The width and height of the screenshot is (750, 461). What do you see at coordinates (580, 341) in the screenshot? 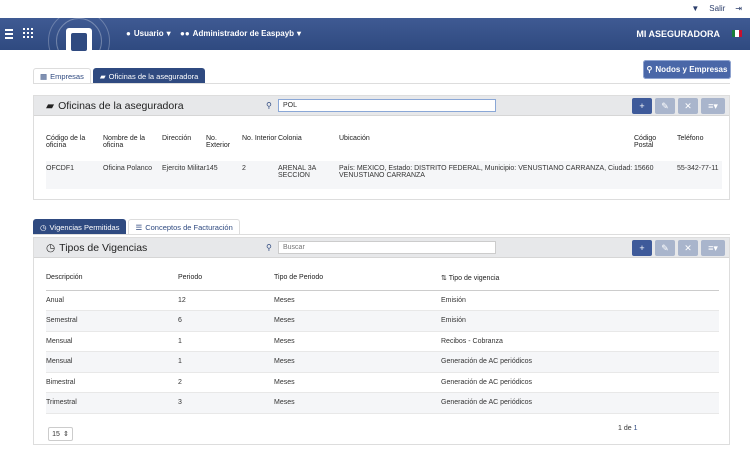
I see `cell: Recibos - Cobranza` at bounding box center [580, 341].